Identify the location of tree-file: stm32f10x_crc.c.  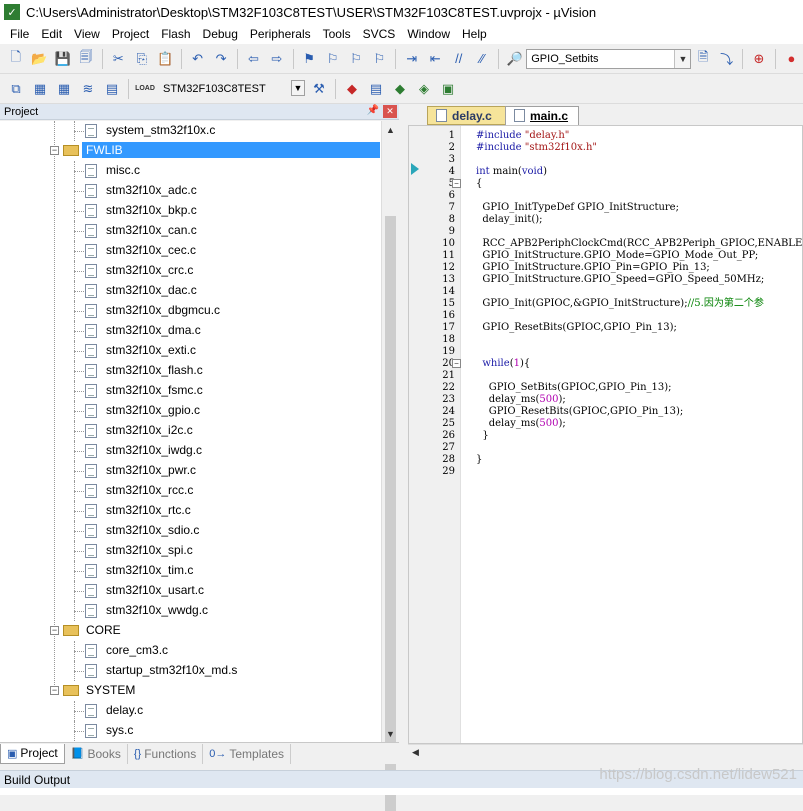
(190, 271).